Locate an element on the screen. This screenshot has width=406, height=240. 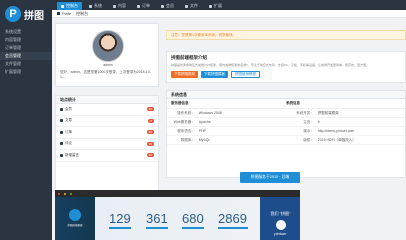
sidebar-item-orders: 订单管理 is located at coordinates (26, 48).